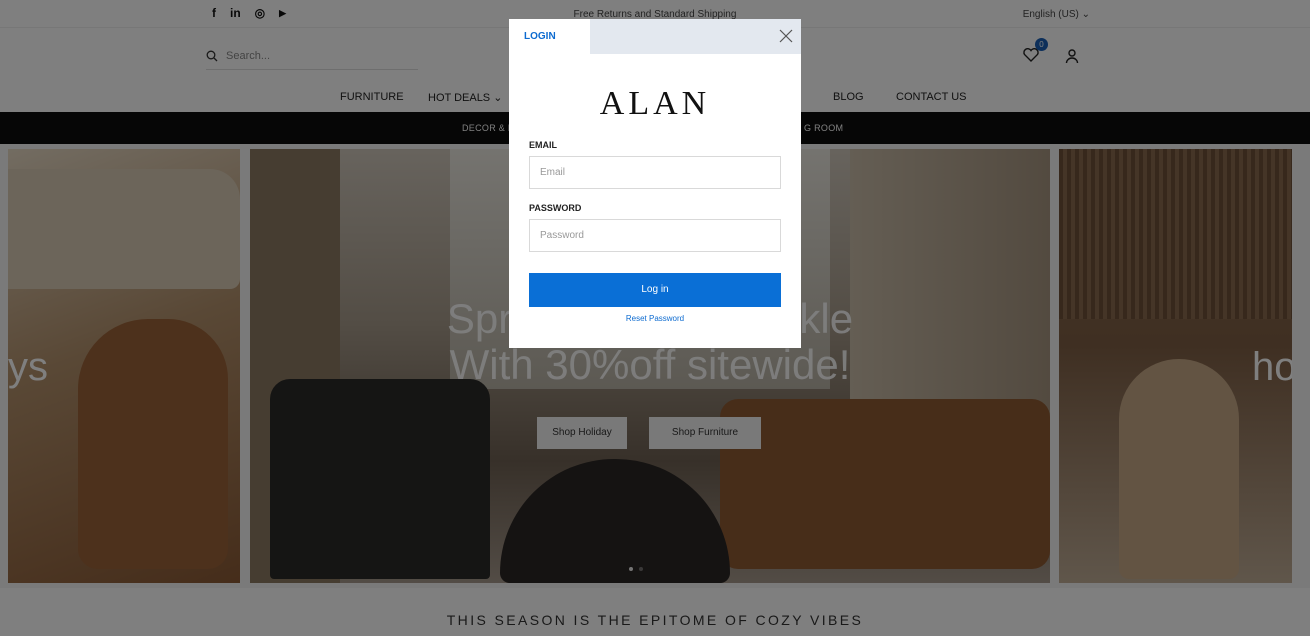  I want to click on password-label: PASSWORD, so click(555, 208).